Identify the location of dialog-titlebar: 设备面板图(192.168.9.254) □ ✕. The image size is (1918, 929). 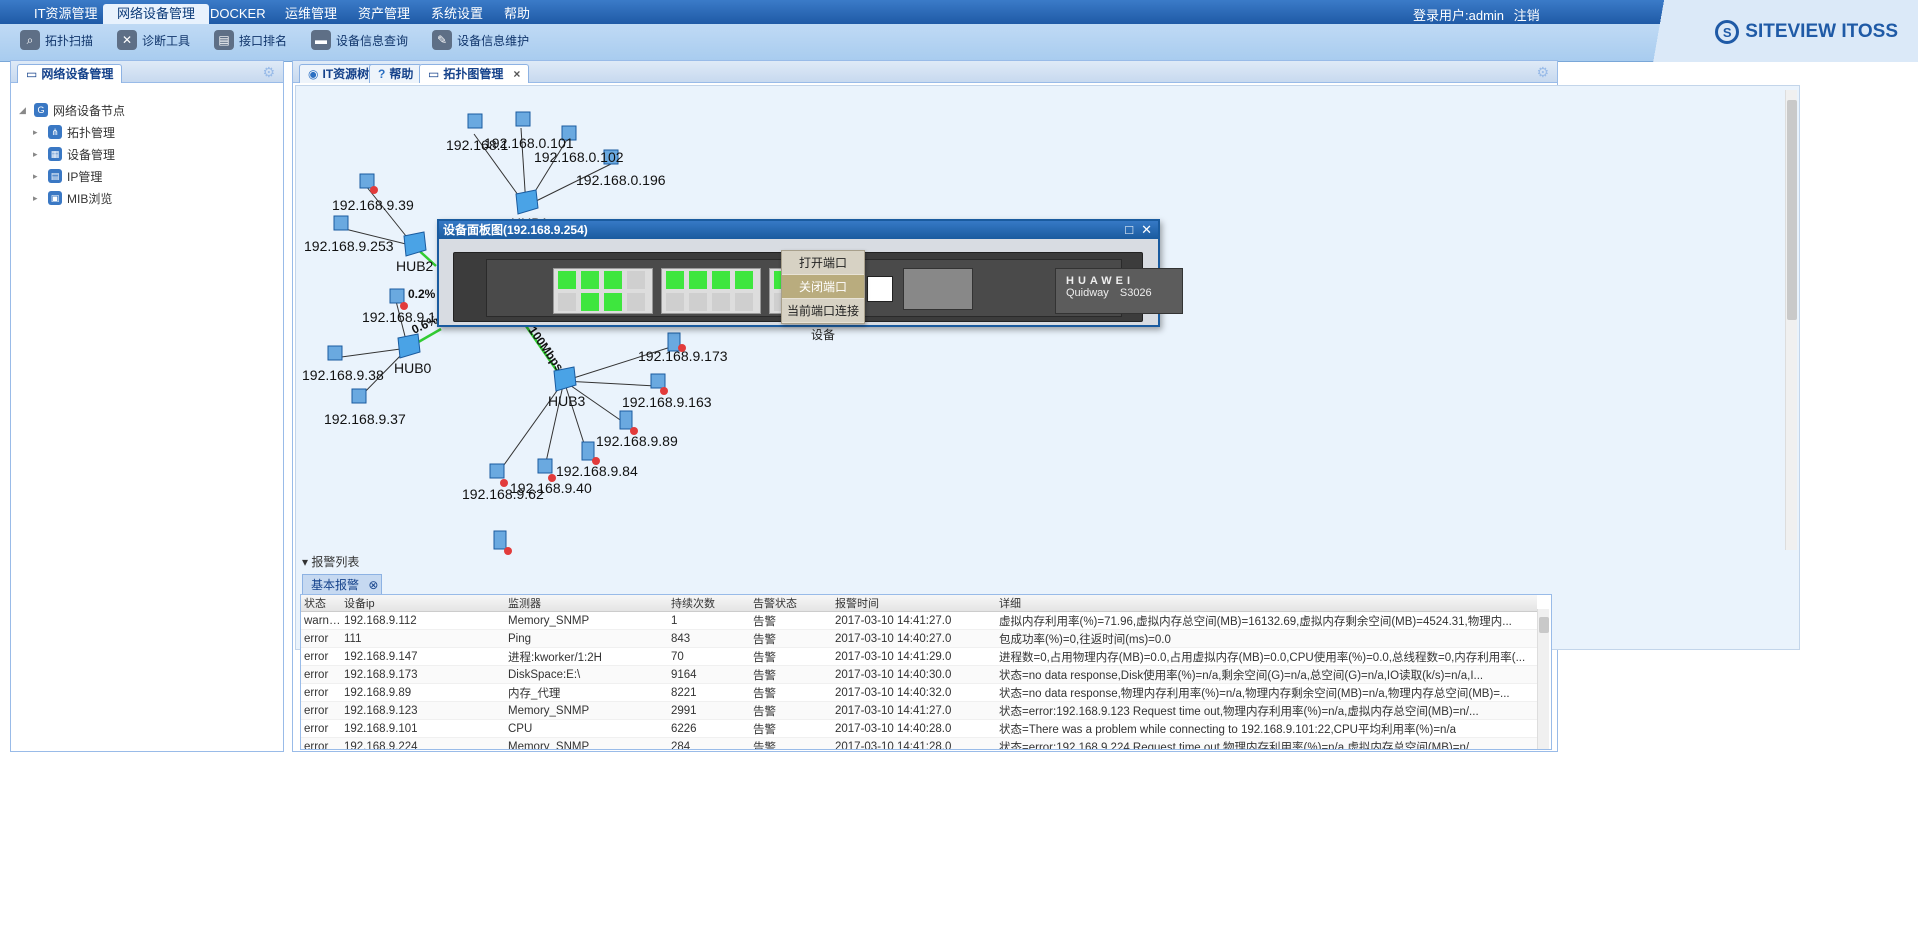
(798, 230).